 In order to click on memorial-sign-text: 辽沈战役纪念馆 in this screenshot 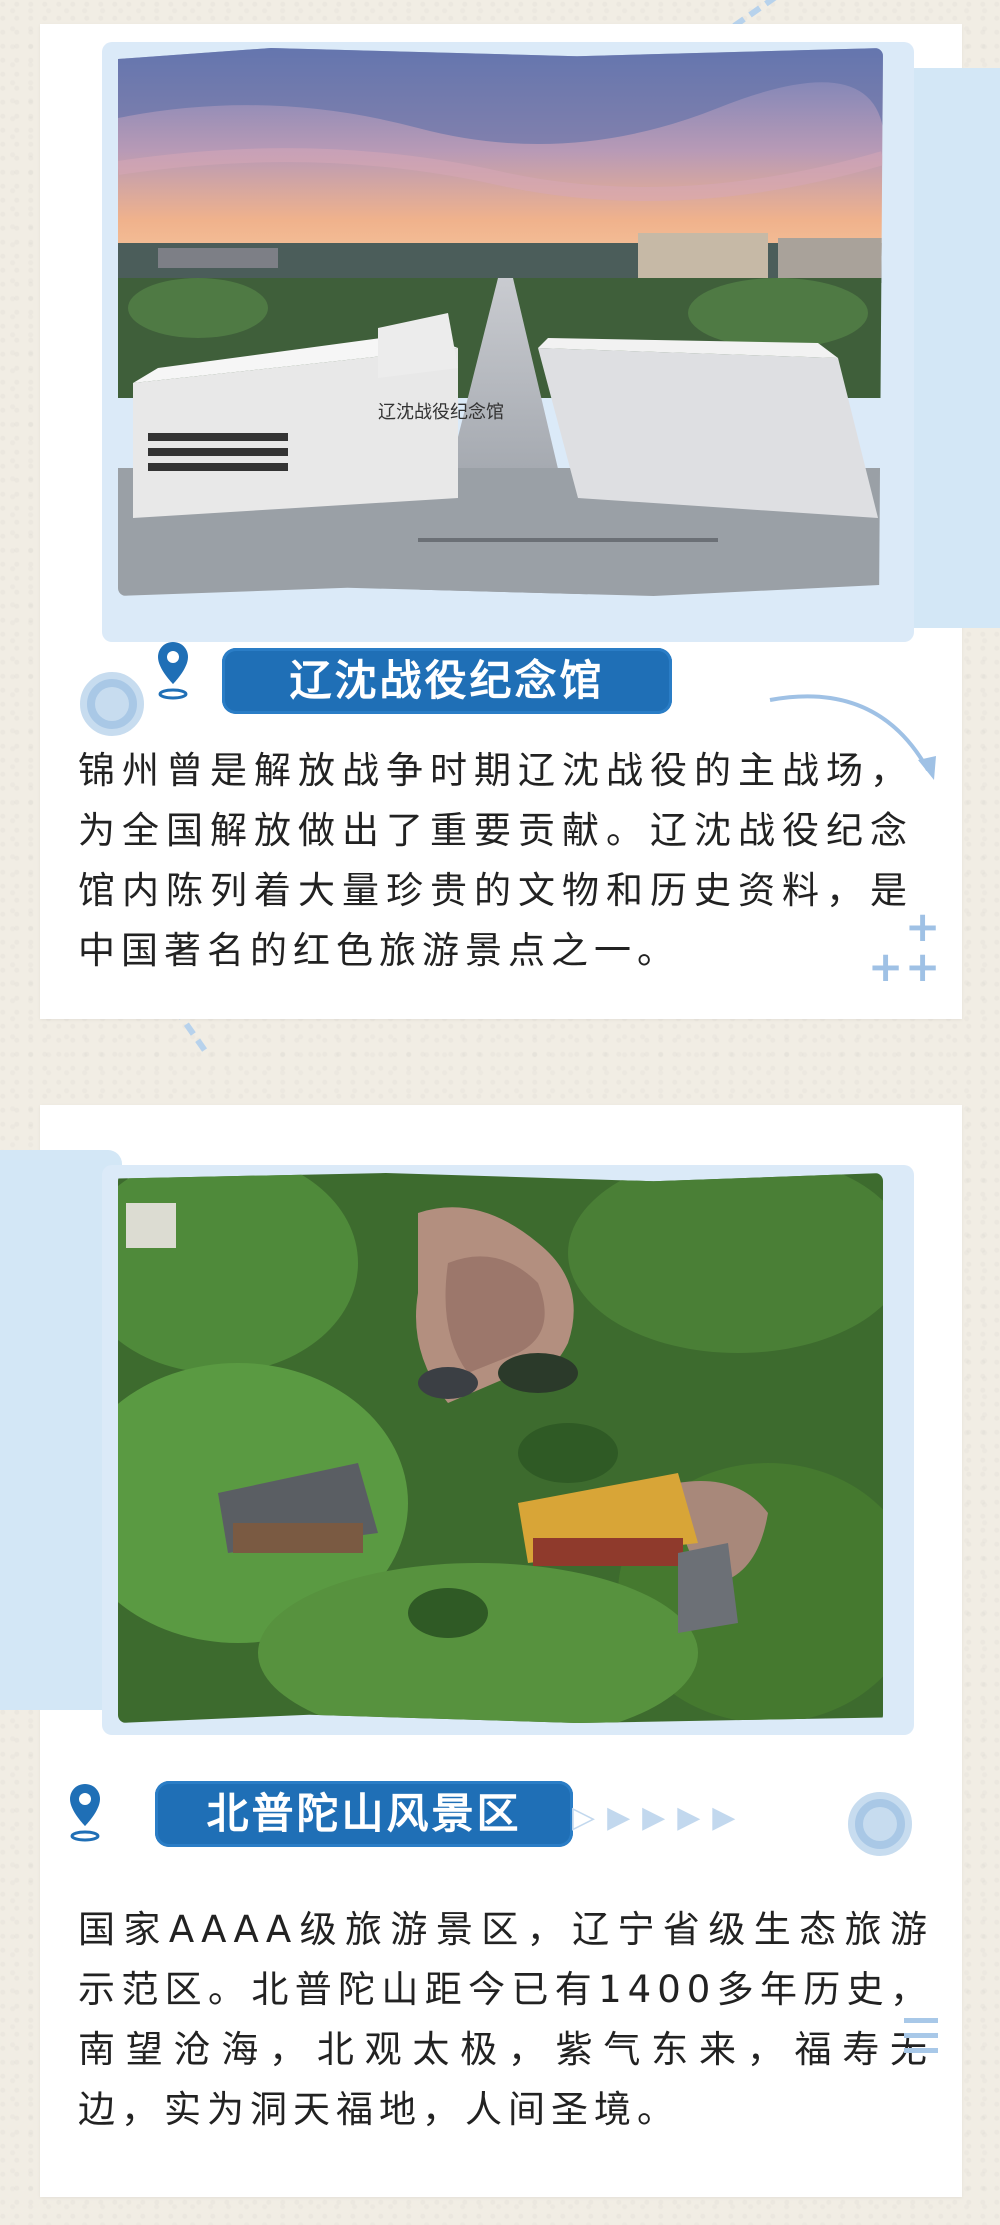, I will do `click(441, 412)`.